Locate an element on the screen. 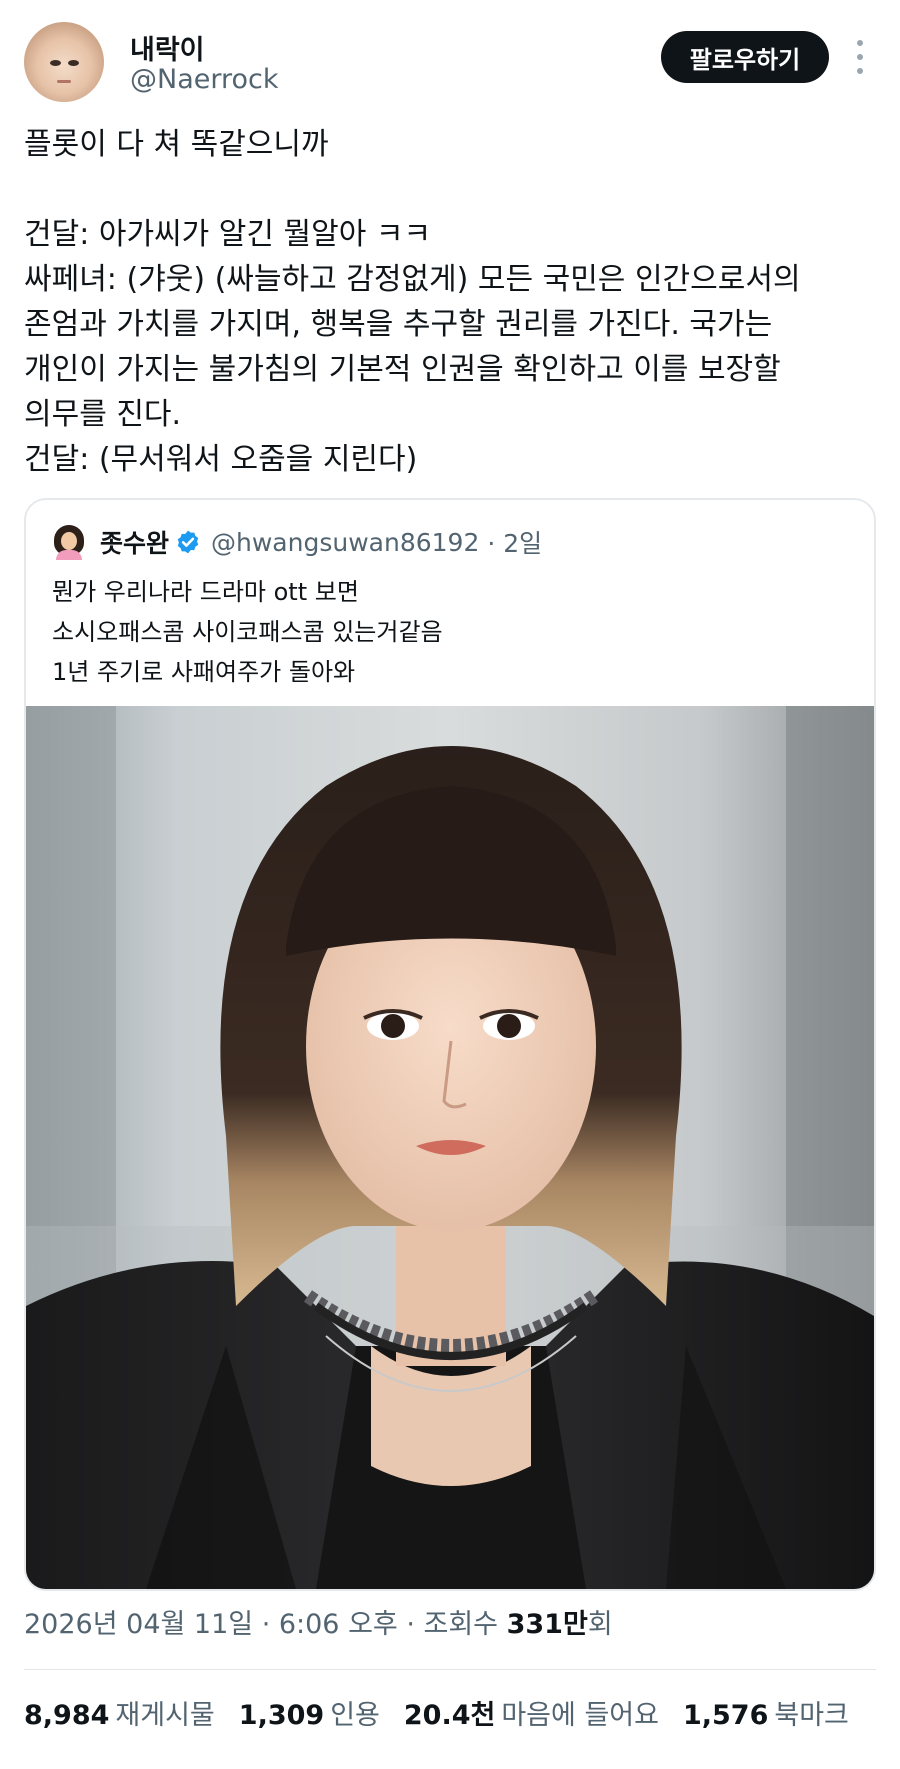 The width and height of the screenshot is (900, 1769). quoted-line: 1년 주기로 사패여주가 돌아와 is located at coordinates (204, 672).